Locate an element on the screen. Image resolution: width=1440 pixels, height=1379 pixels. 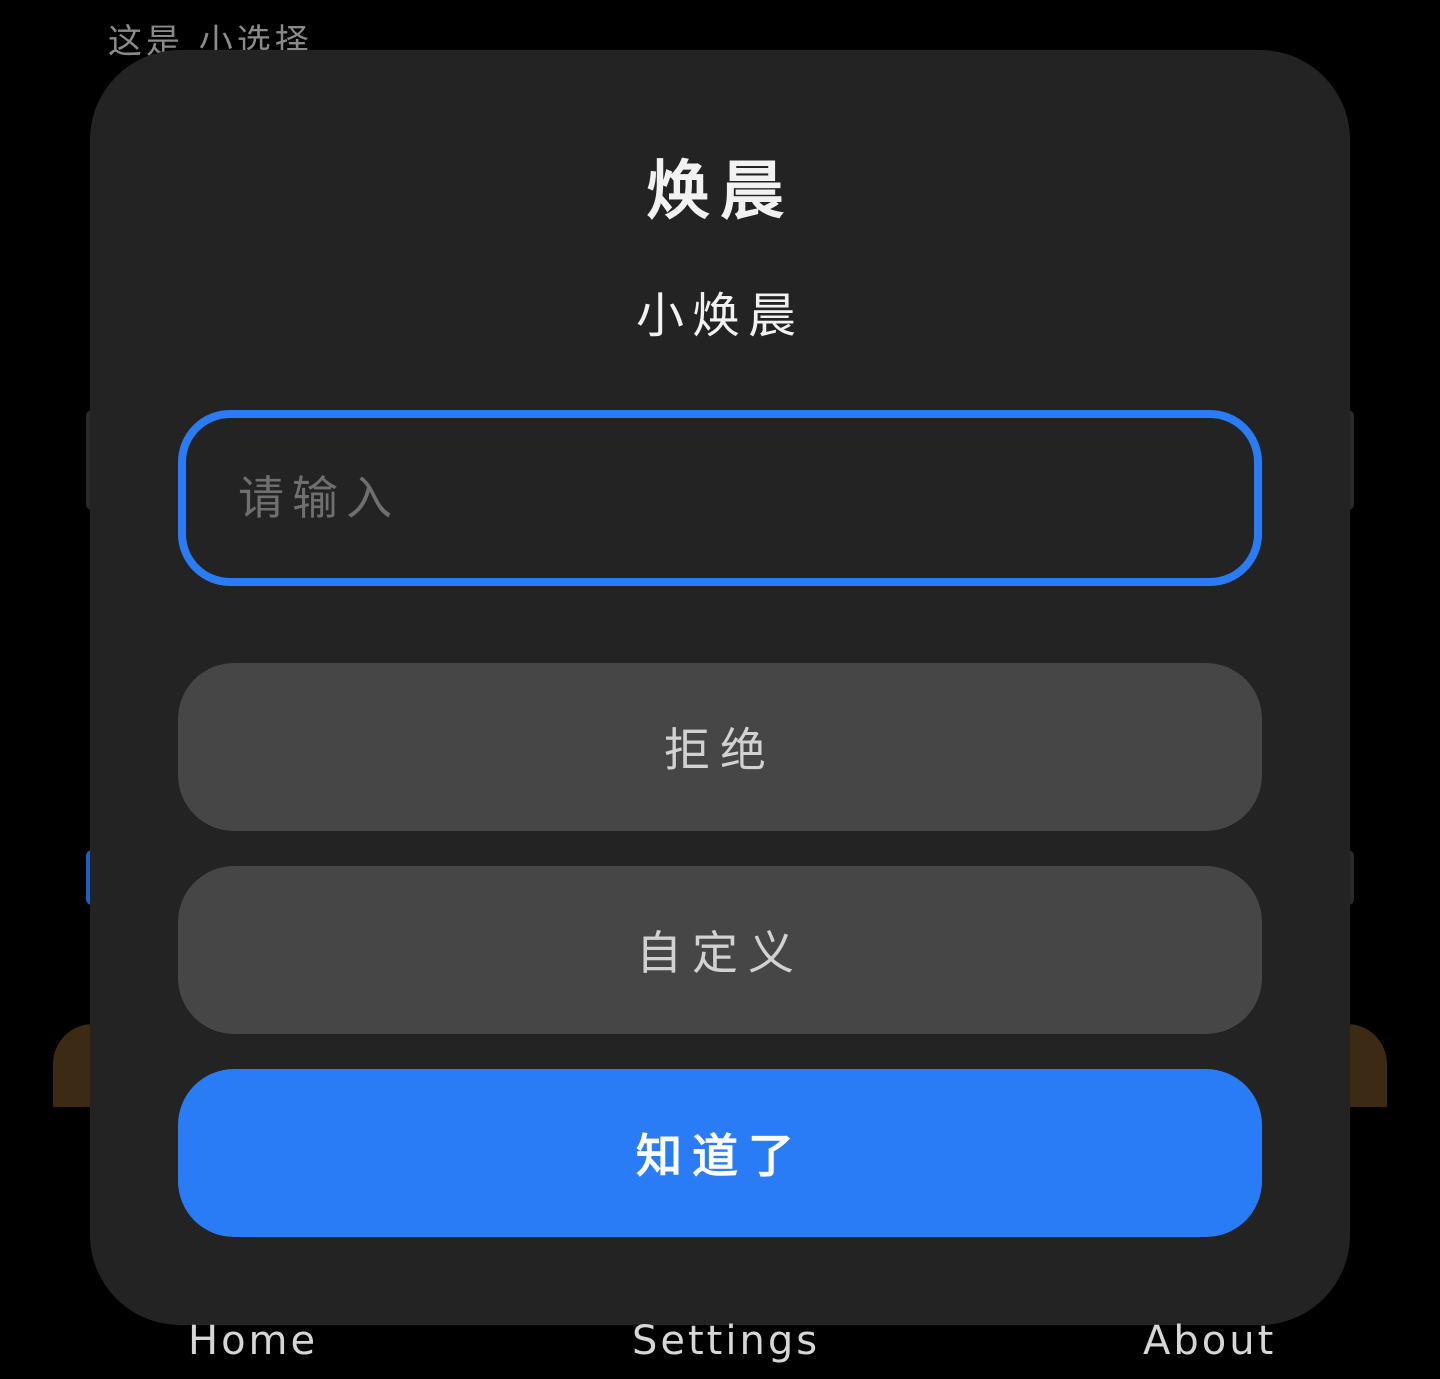
ok-button: 知道了 is located at coordinates (720, 1153).